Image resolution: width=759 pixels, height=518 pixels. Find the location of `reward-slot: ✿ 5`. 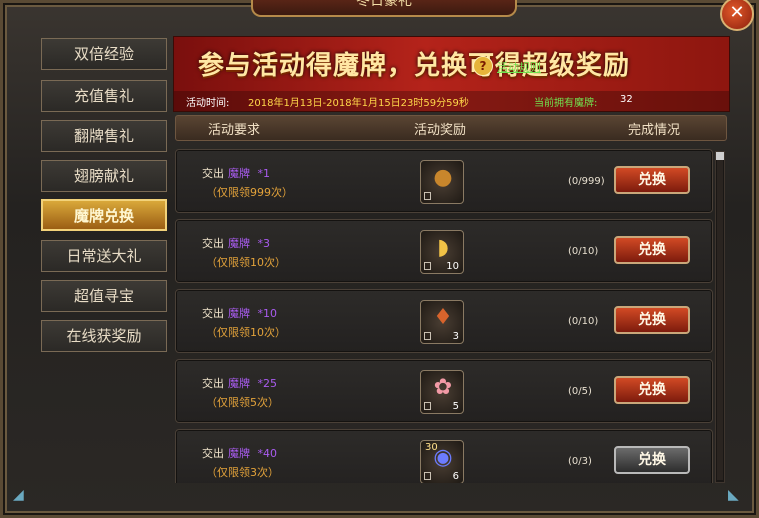

reward-slot: ✿ 5 is located at coordinates (442, 392).